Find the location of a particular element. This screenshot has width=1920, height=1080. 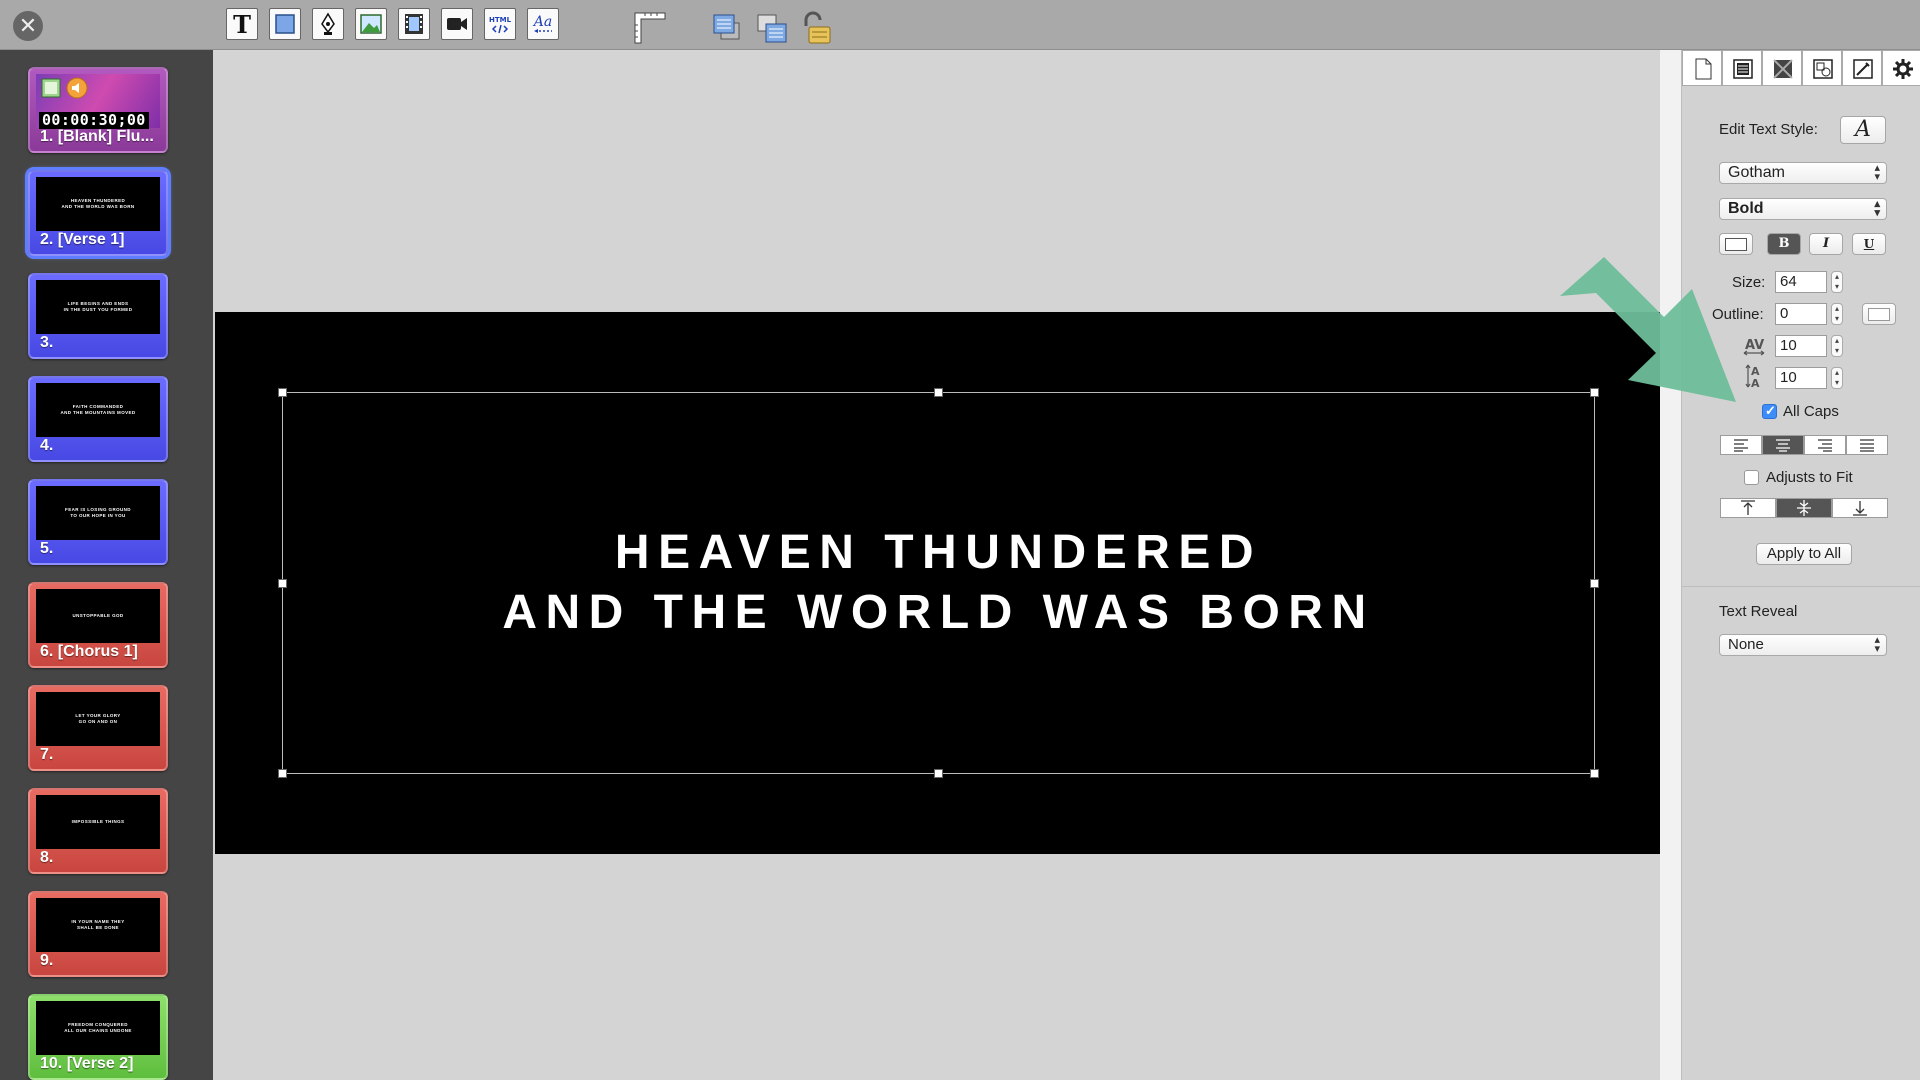

lyric-text: HEAVEN THUNDERED AND THE WORLD WAS BORN is located at coordinates (938, 583).